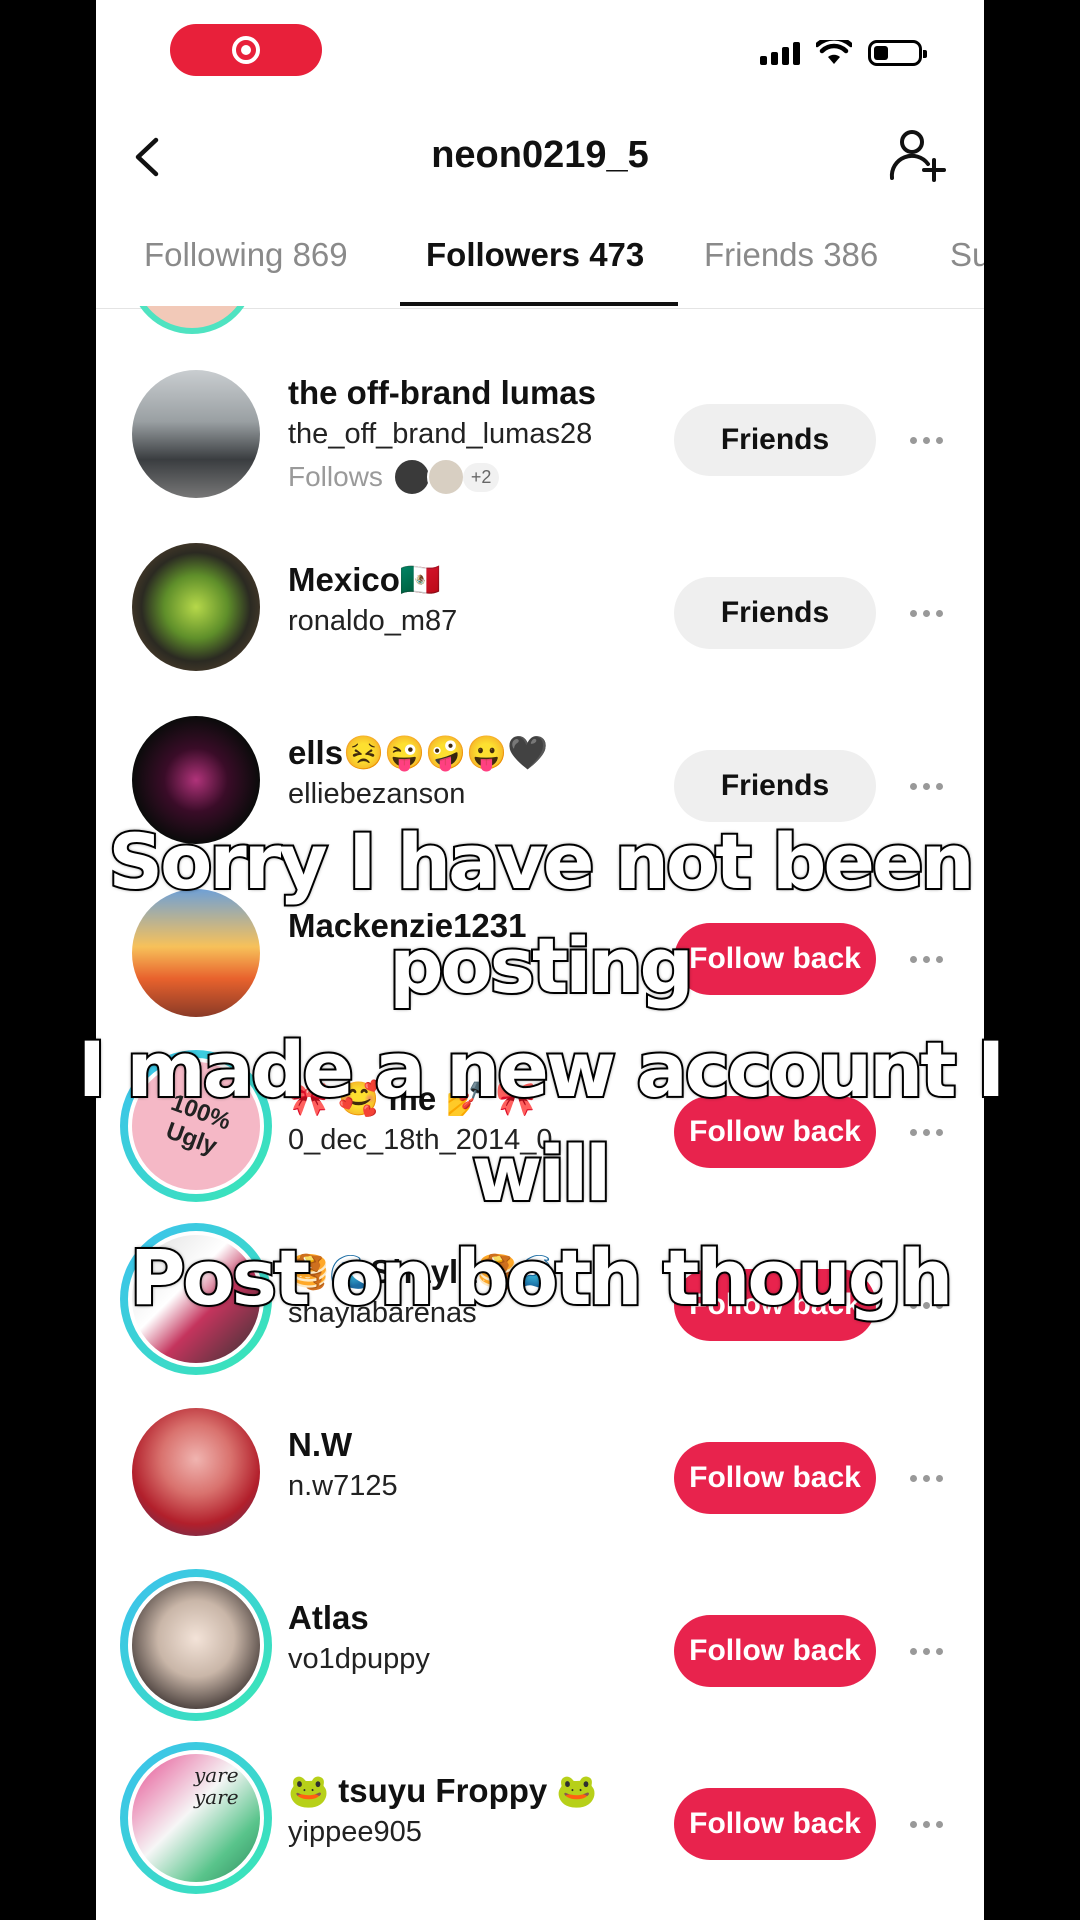 The height and width of the screenshot is (1920, 1080). I want to click on screen-recording-indicator, so click(246, 50).